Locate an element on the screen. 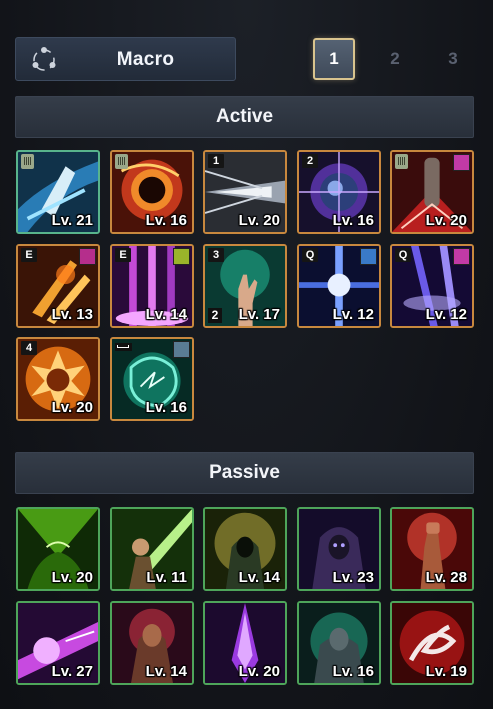 The height and width of the screenshot is (709, 493). passive-skill-10: Lv. 19 is located at coordinates (432, 643).